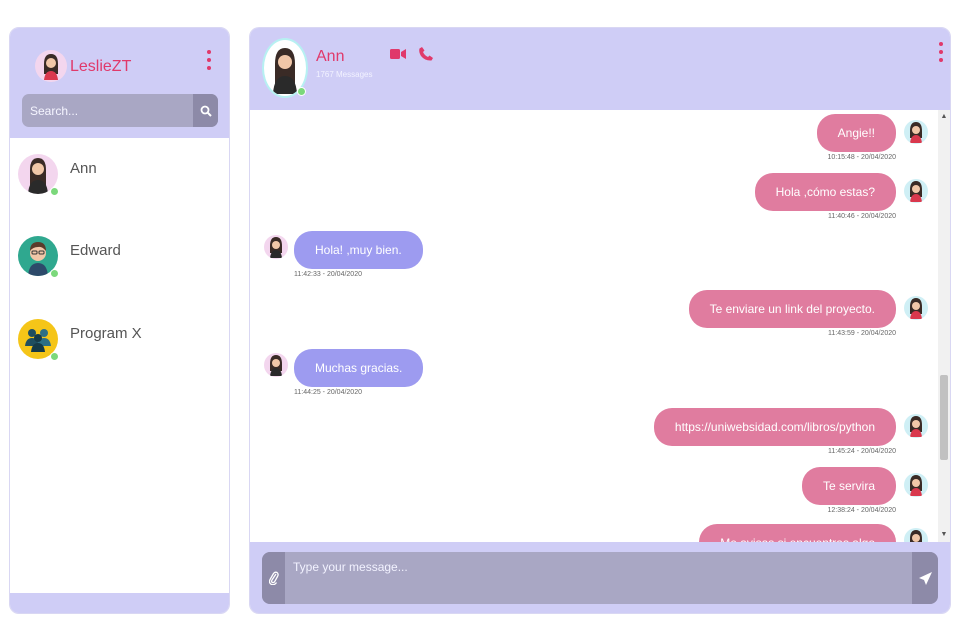 The image size is (960, 635). What do you see at coordinates (600, 69) in the screenshot?
I see `chat-header: Ann 1767 Messages` at bounding box center [600, 69].